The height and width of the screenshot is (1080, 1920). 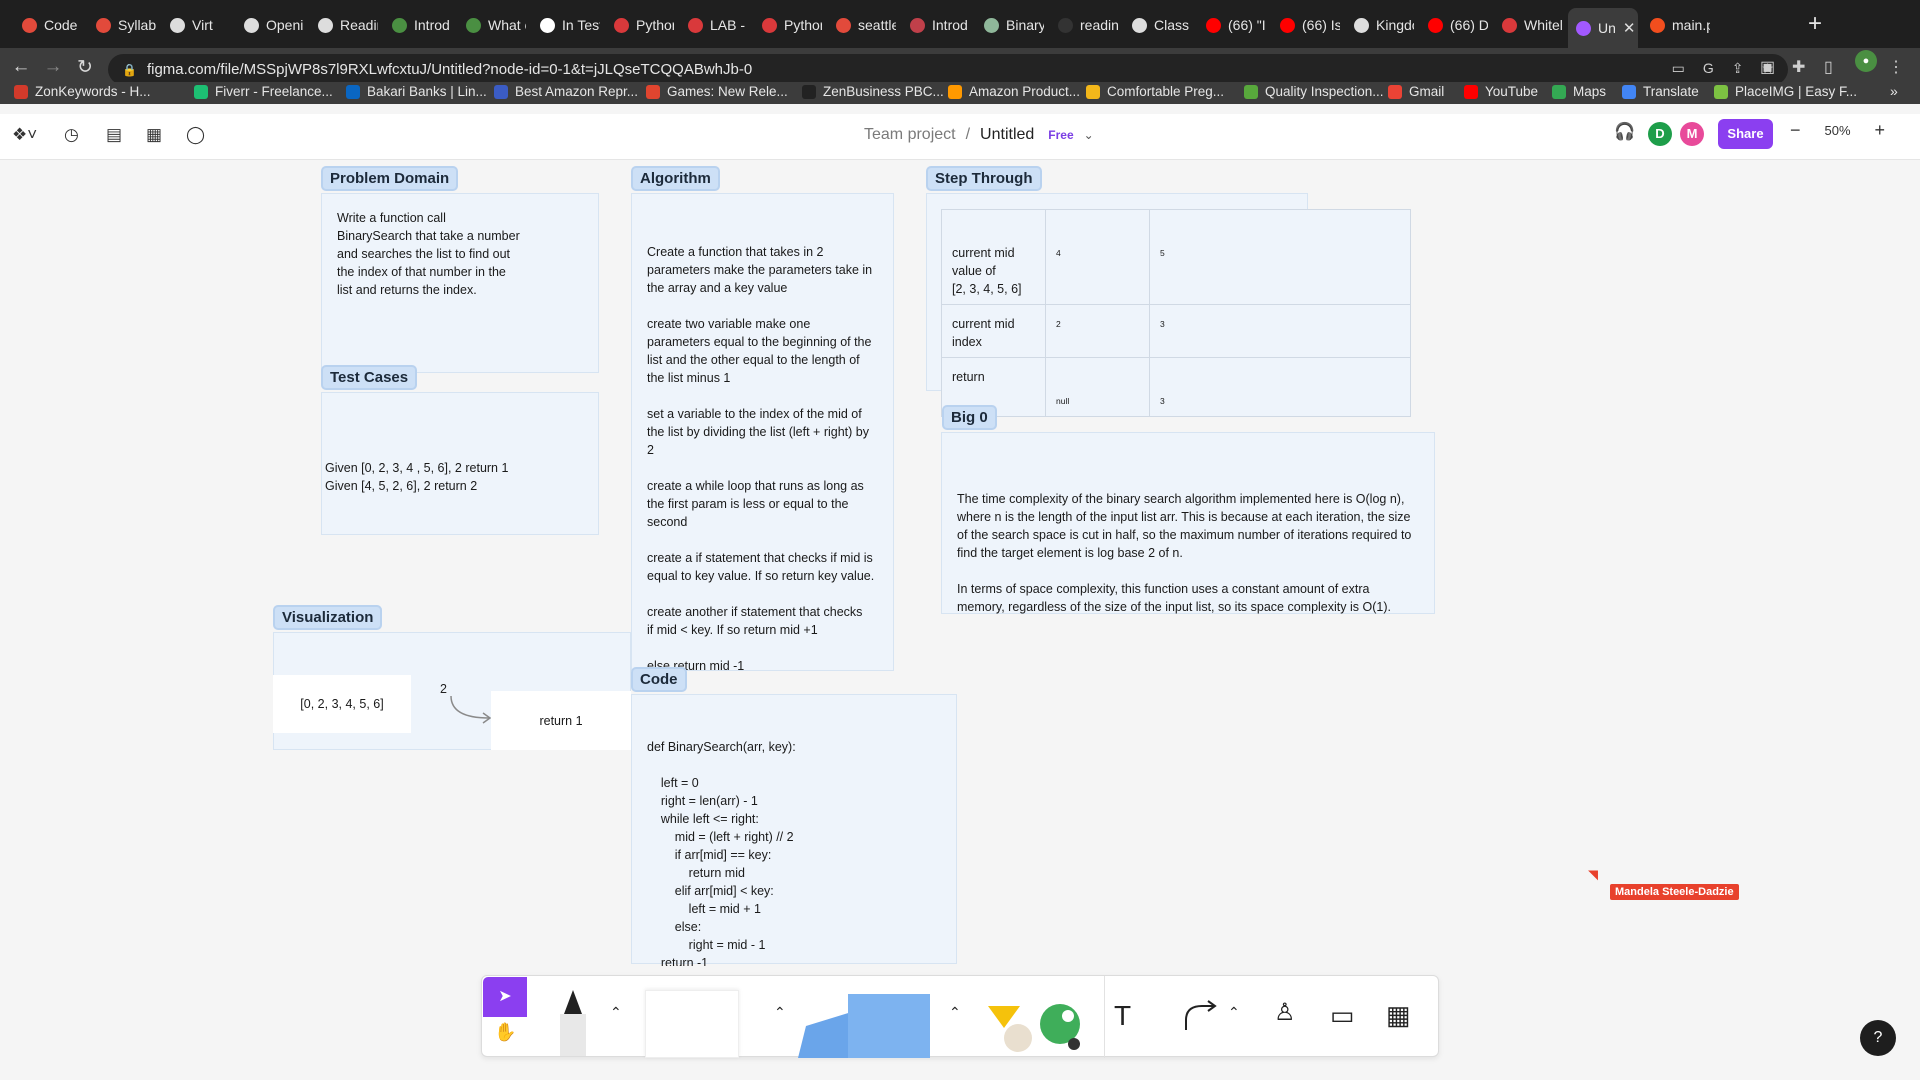 I want to click on step-cell-value: 2, so click(x=1097, y=331).